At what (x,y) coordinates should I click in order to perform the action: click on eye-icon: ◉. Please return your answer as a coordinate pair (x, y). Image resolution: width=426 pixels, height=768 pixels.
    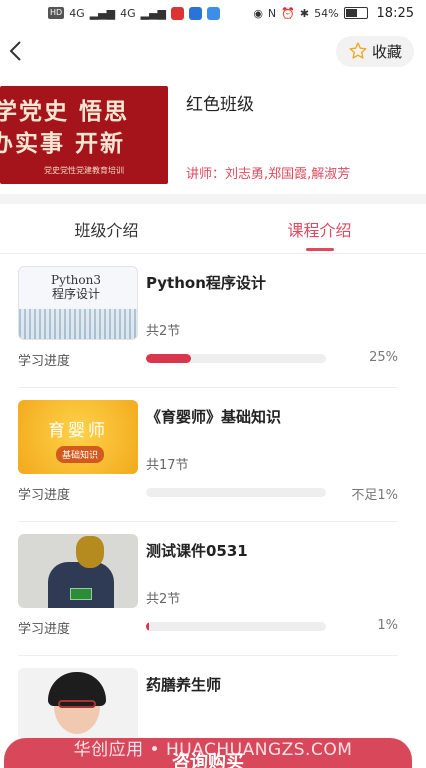
    Looking at the image, I should click on (258, 13).